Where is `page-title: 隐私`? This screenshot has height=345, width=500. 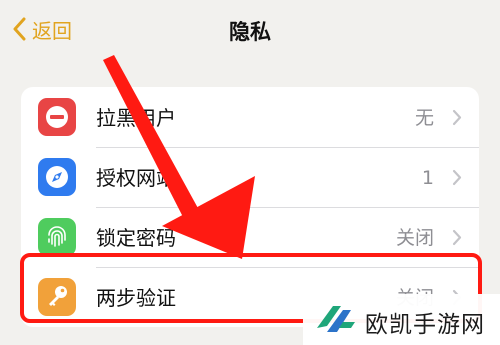 page-title: 隐私 is located at coordinates (250, 32).